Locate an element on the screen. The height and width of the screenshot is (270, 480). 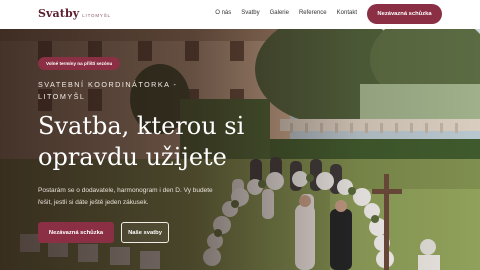
nav-item-galerie: Galerie is located at coordinates (279, 13).